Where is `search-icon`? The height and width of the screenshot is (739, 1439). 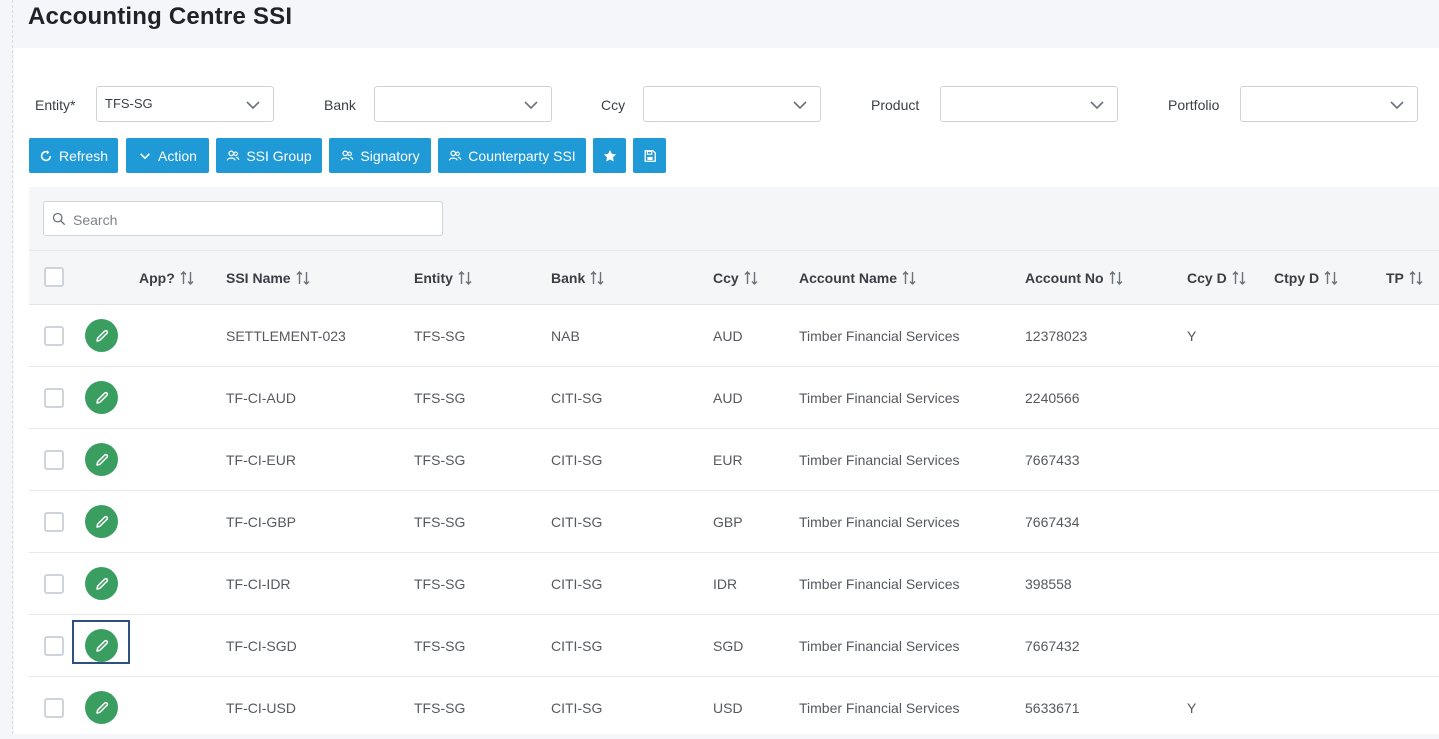 search-icon is located at coordinates (59, 219).